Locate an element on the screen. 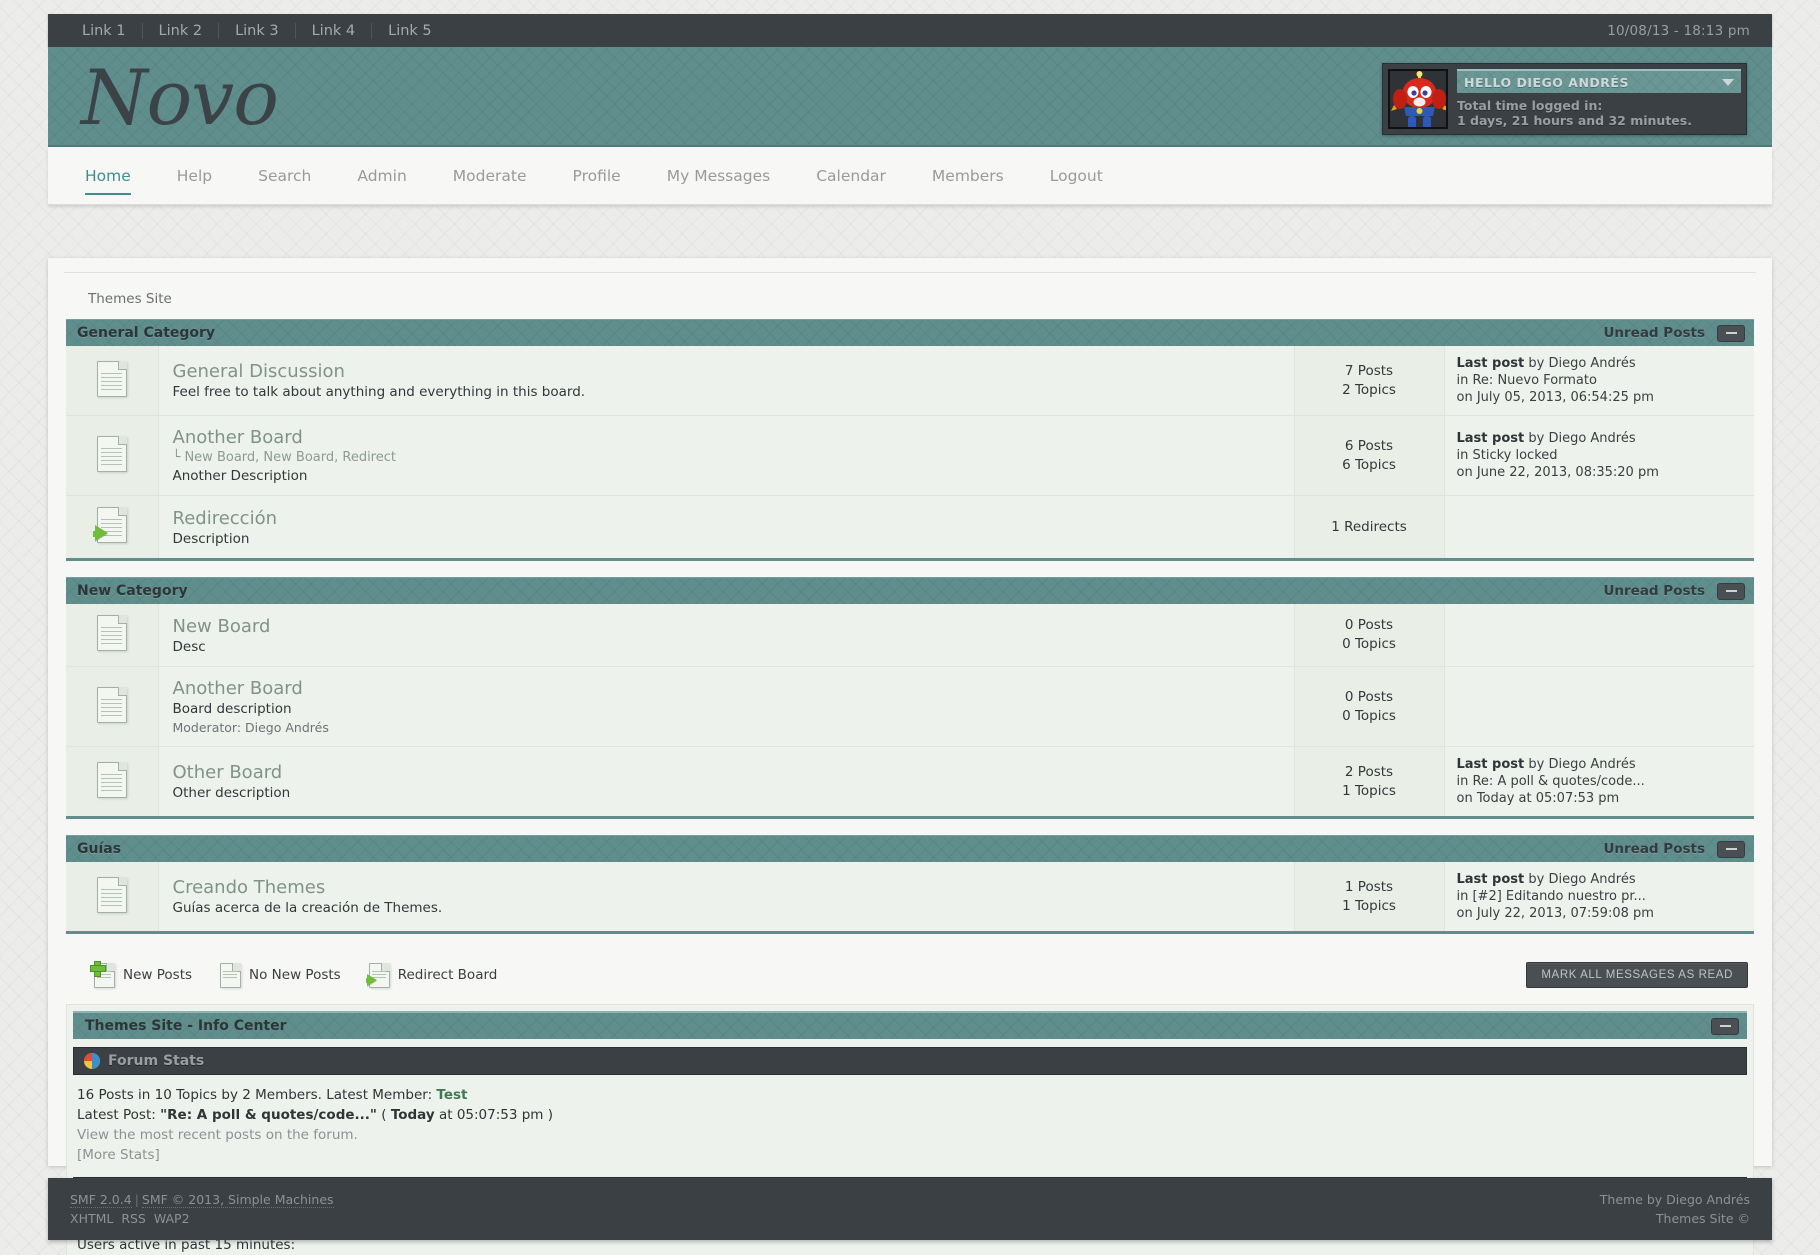 This screenshot has width=1820, height=1255. board-name-link: New Board is located at coordinates (733, 626).